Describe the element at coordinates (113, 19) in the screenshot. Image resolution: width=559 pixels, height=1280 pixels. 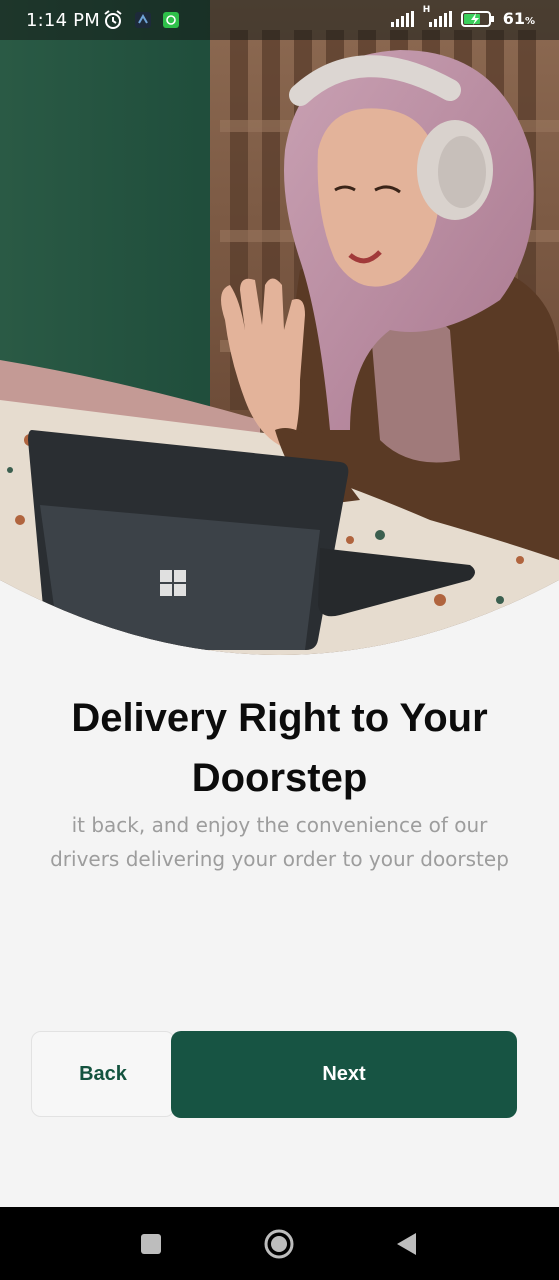
I see `alarm-icon` at that location.